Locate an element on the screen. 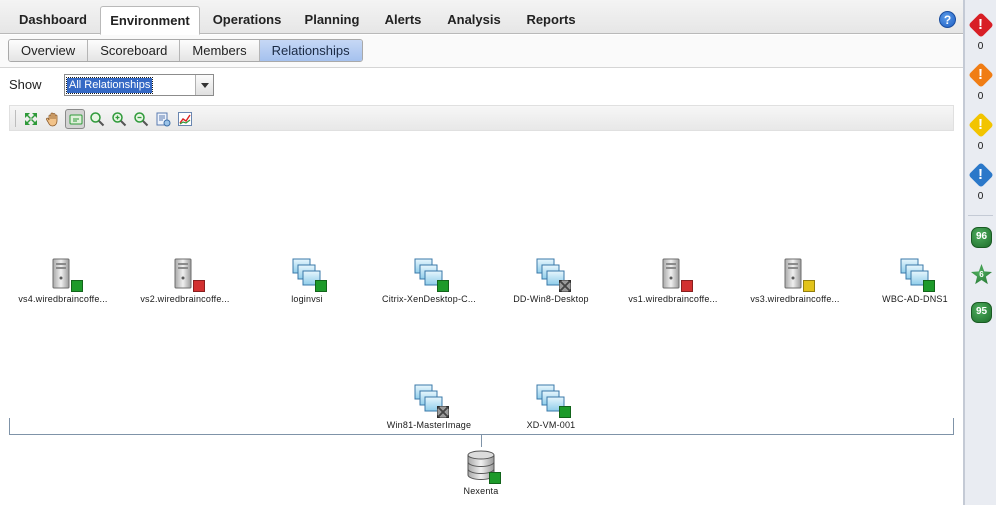  node-label: Nexenta is located at coordinates (481, 491).